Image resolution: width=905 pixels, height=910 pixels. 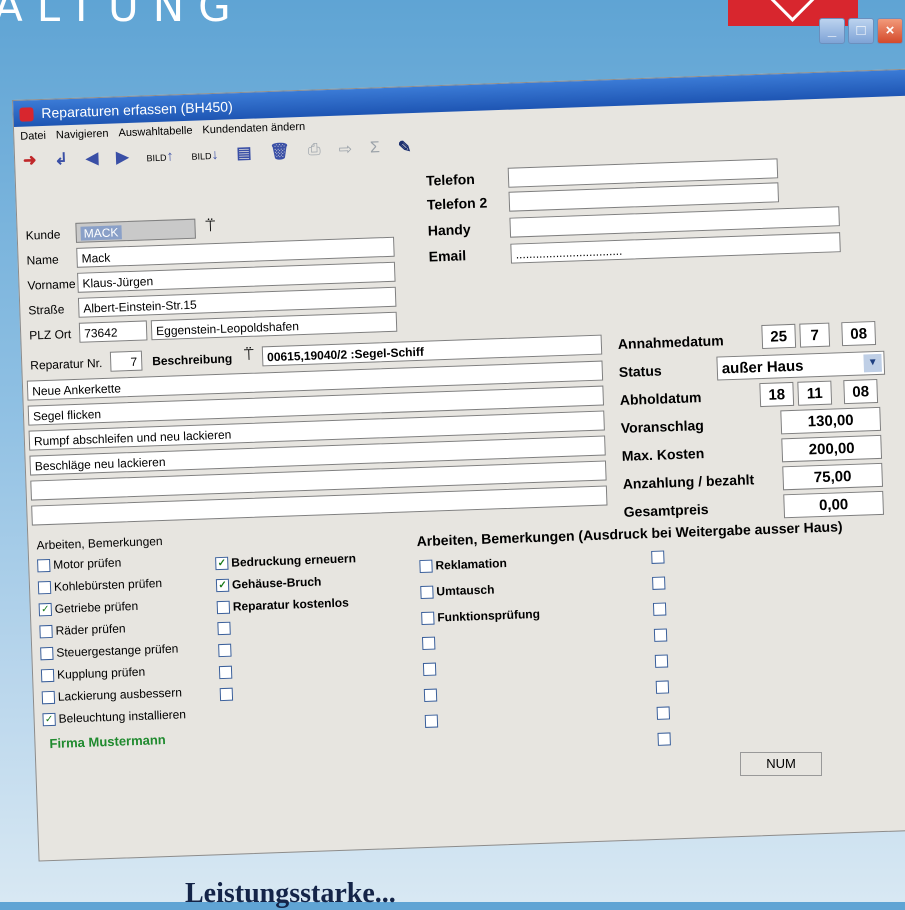 I want to click on checkbox-item: Kohlebürsten prüfen, so click(x=99, y=585).